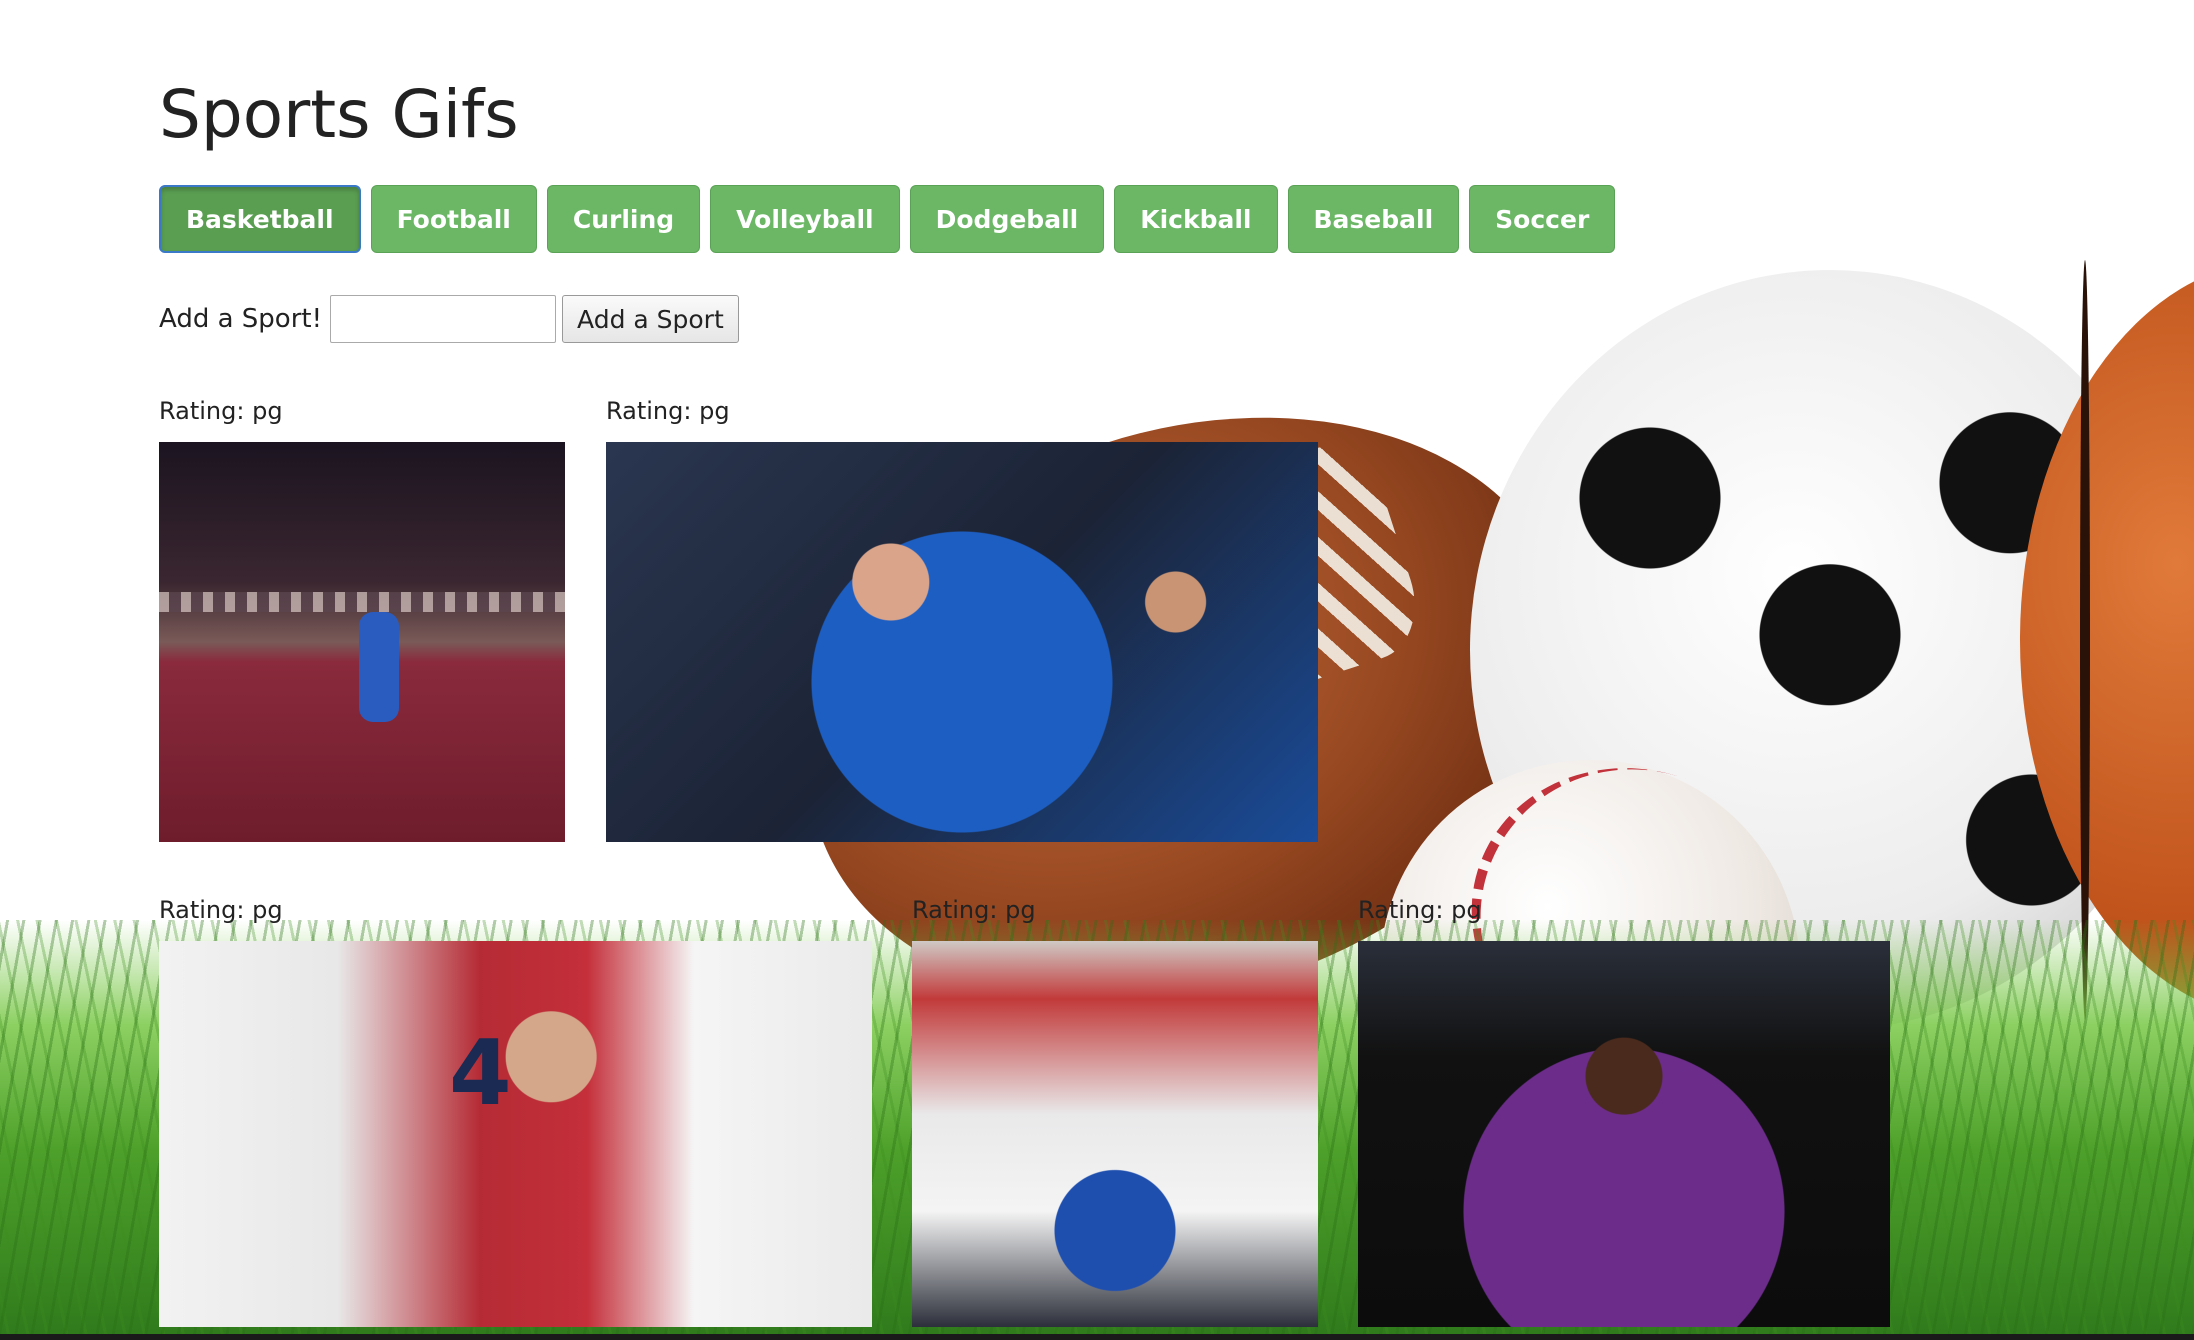 This screenshot has width=2194, height=1340. Describe the element at coordinates (623, 219) in the screenshot. I see `sport-button-curling: Curling` at that location.